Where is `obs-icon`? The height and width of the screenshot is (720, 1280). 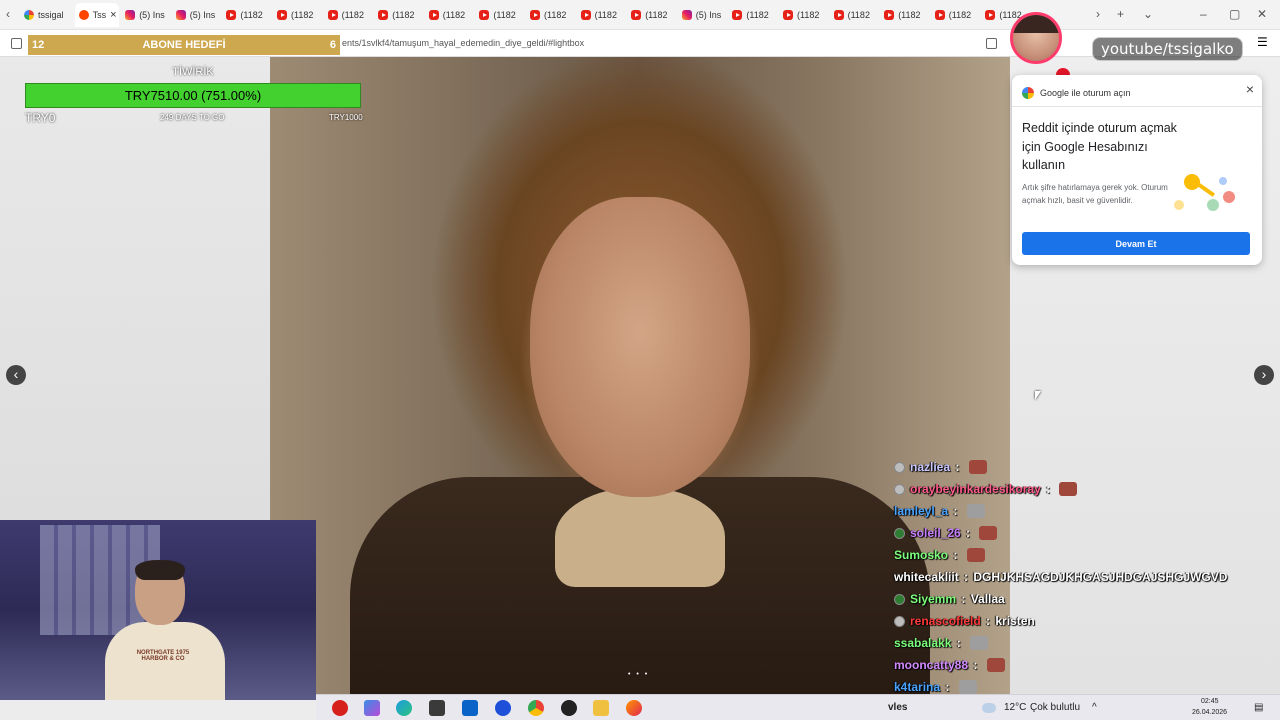 obs-icon is located at coordinates (569, 708).